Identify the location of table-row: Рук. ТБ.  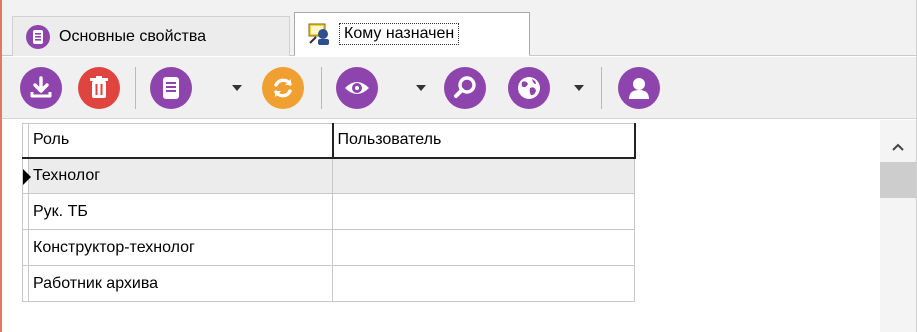
(328, 211).